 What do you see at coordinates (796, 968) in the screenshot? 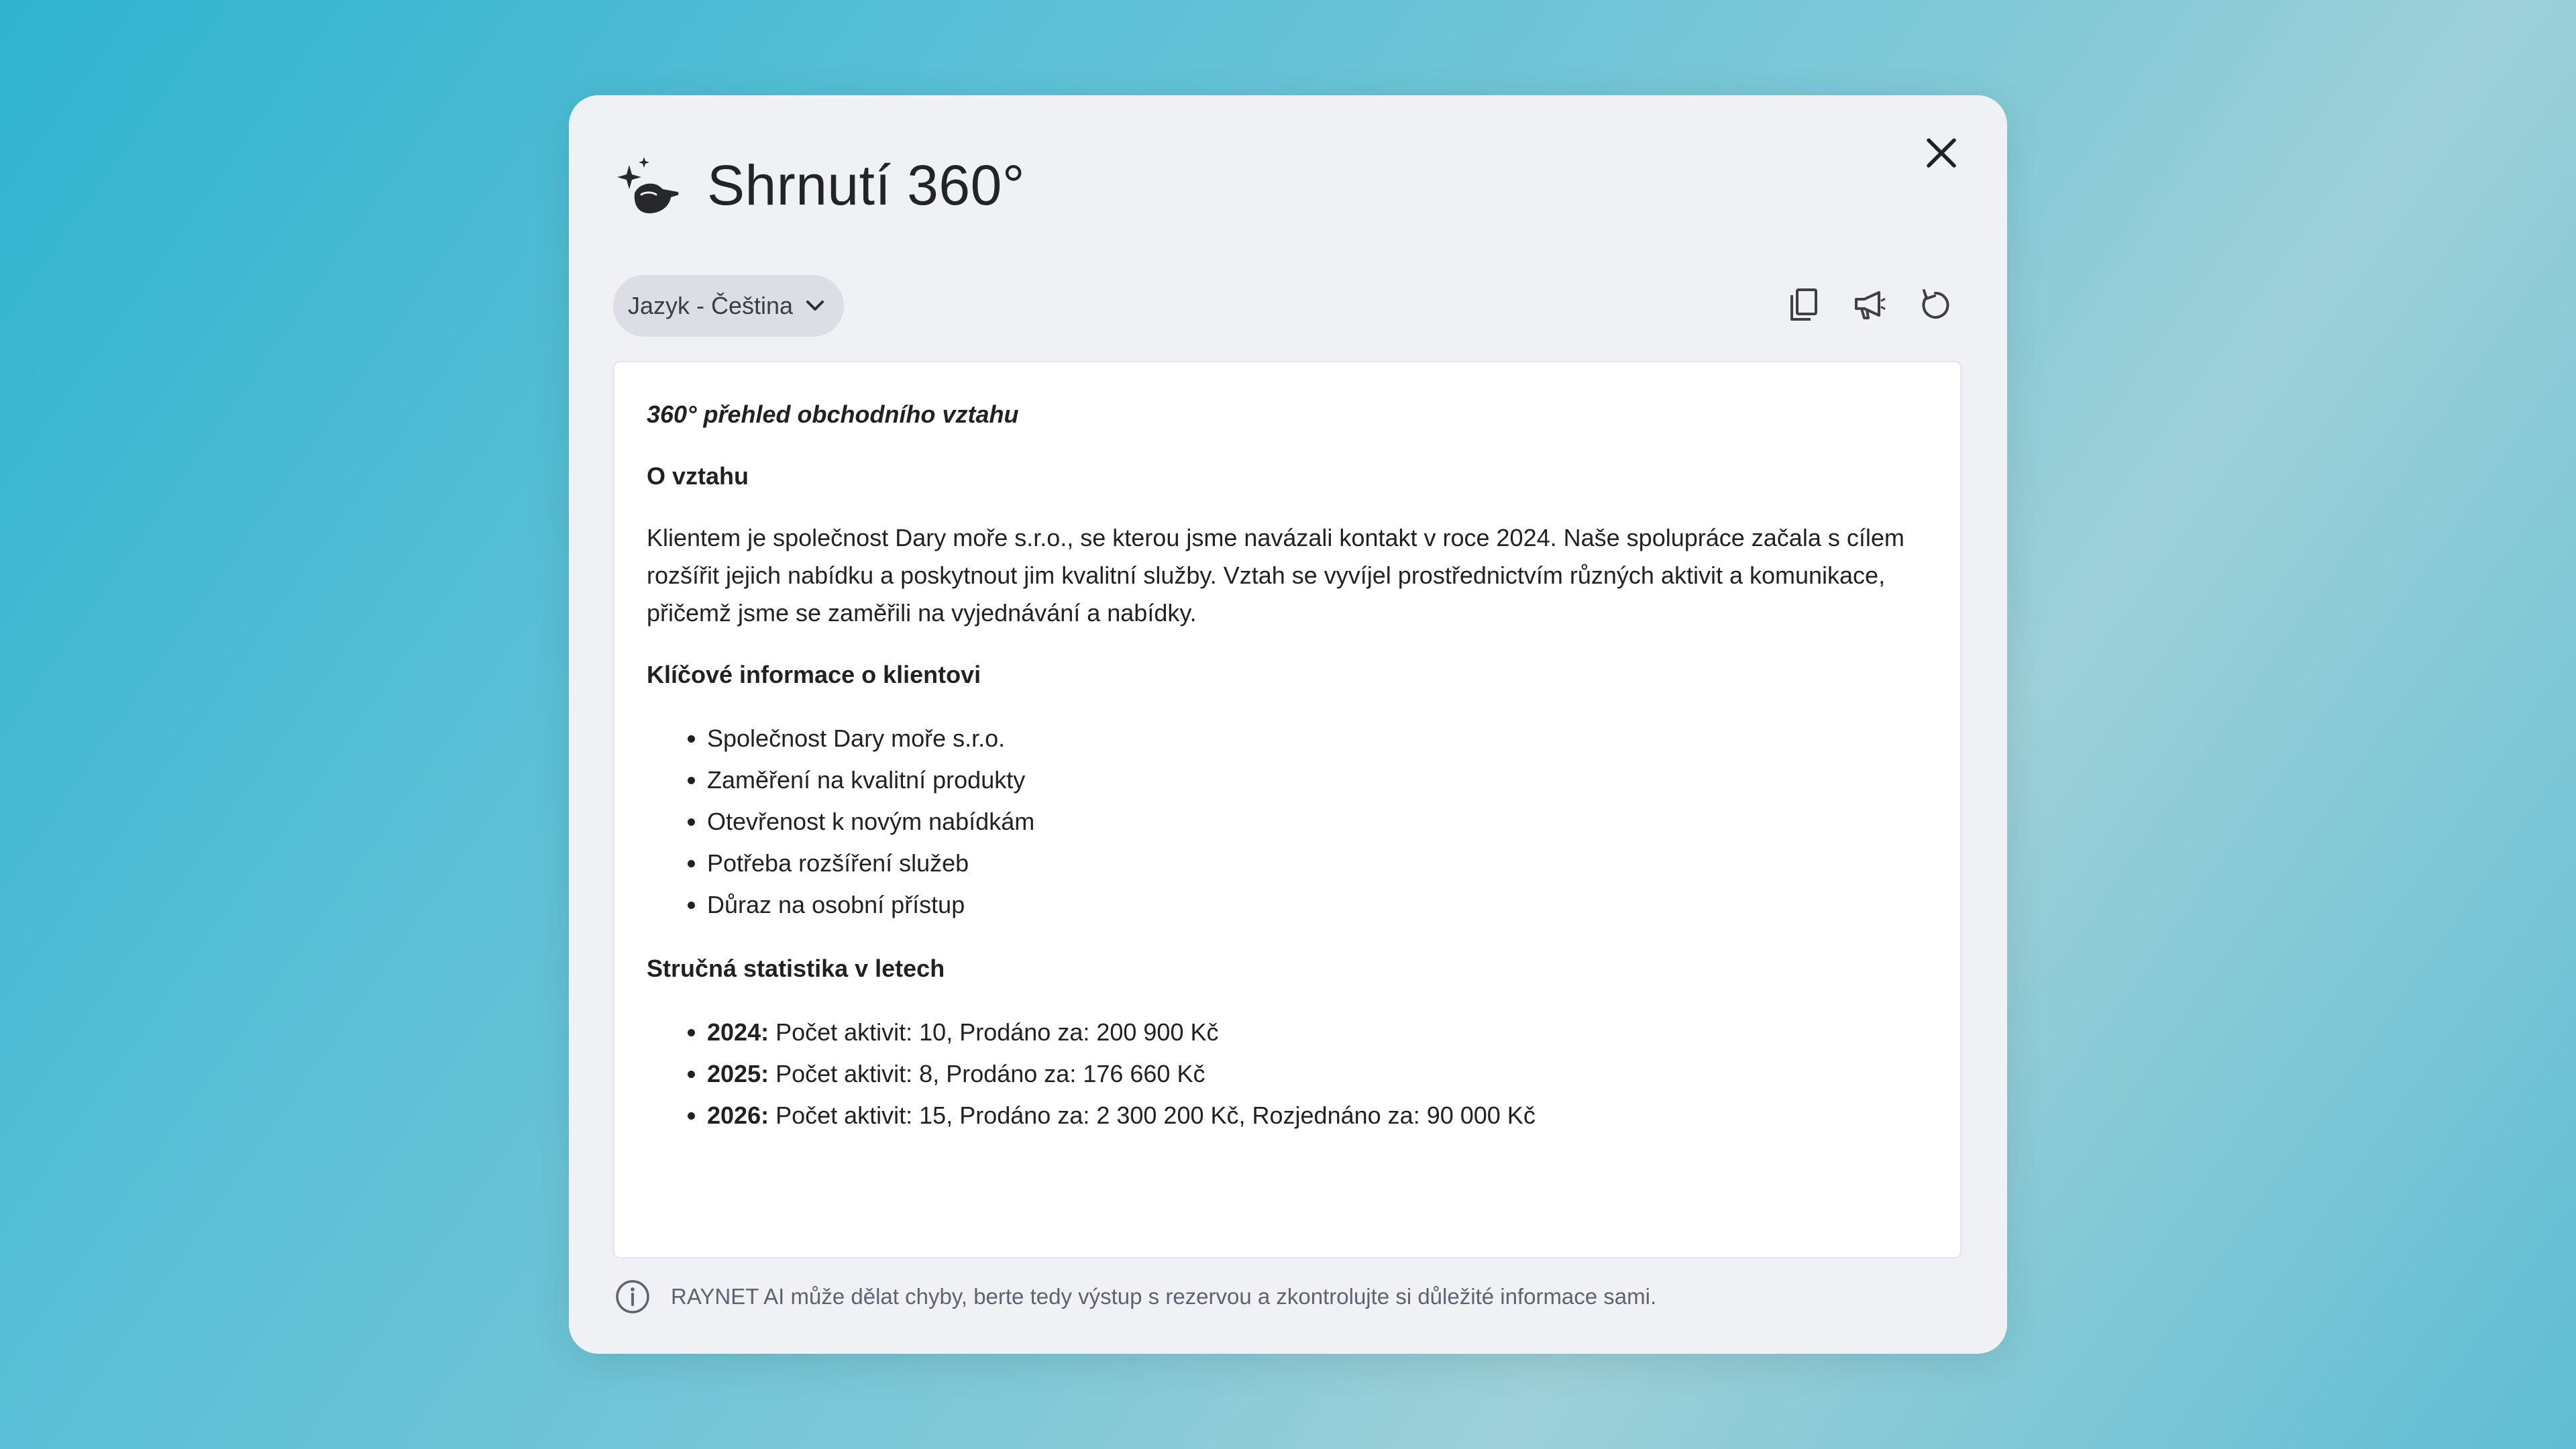
I see `section-heading-stats: Stručná statistika v letech` at bounding box center [796, 968].